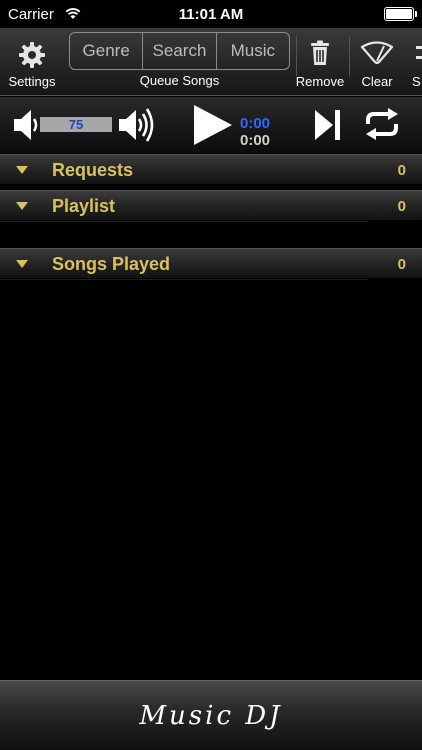 The height and width of the screenshot is (750, 422). Describe the element at coordinates (382, 124) in the screenshot. I see `repeat-icon` at that location.